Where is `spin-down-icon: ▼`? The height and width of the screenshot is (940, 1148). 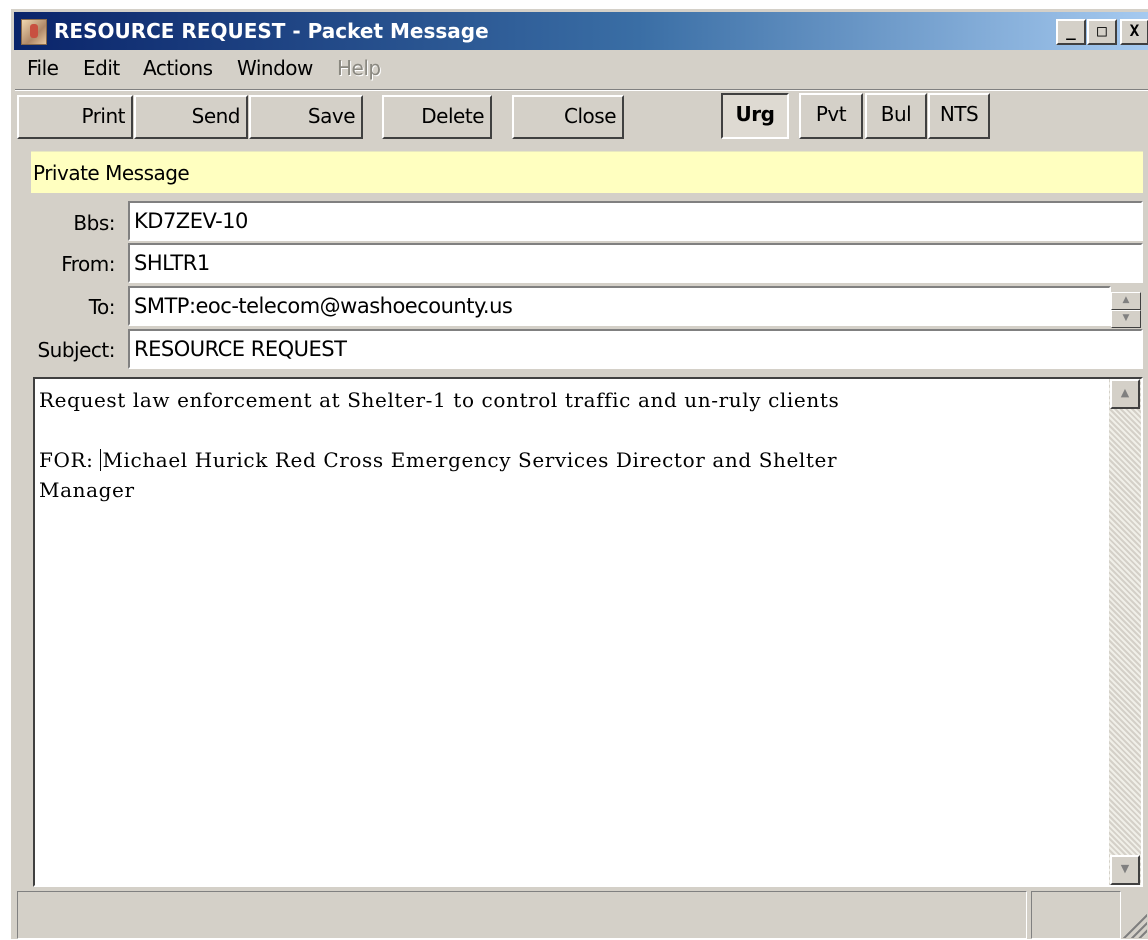 spin-down-icon: ▼ is located at coordinates (1126, 319).